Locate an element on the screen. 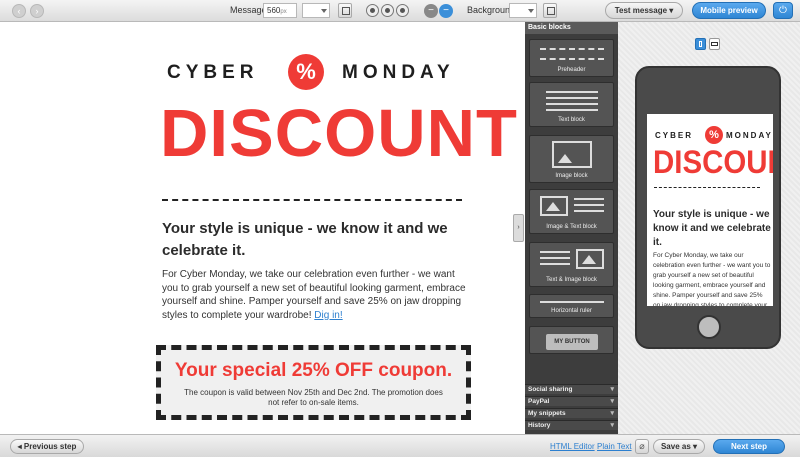 The image size is (800, 457). undo-icon: ‹ is located at coordinates (19, 11).